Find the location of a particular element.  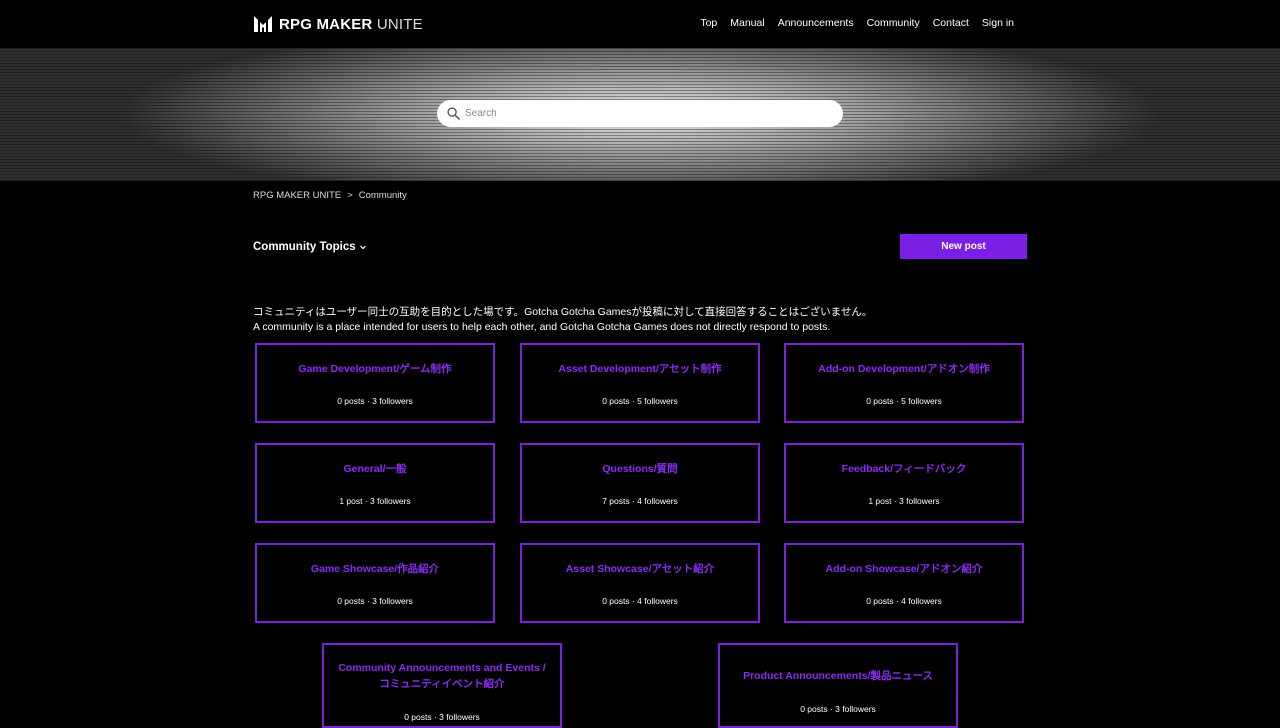

breadcrumb: RPG MAKER UNITE > Community is located at coordinates (330, 195).